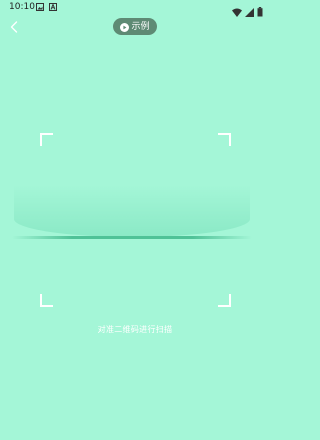 This screenshot has height=440, width=320. Describe the element at coordinates (135, 8) in the screenshot. I see `status-bar: 10:10` at that location.